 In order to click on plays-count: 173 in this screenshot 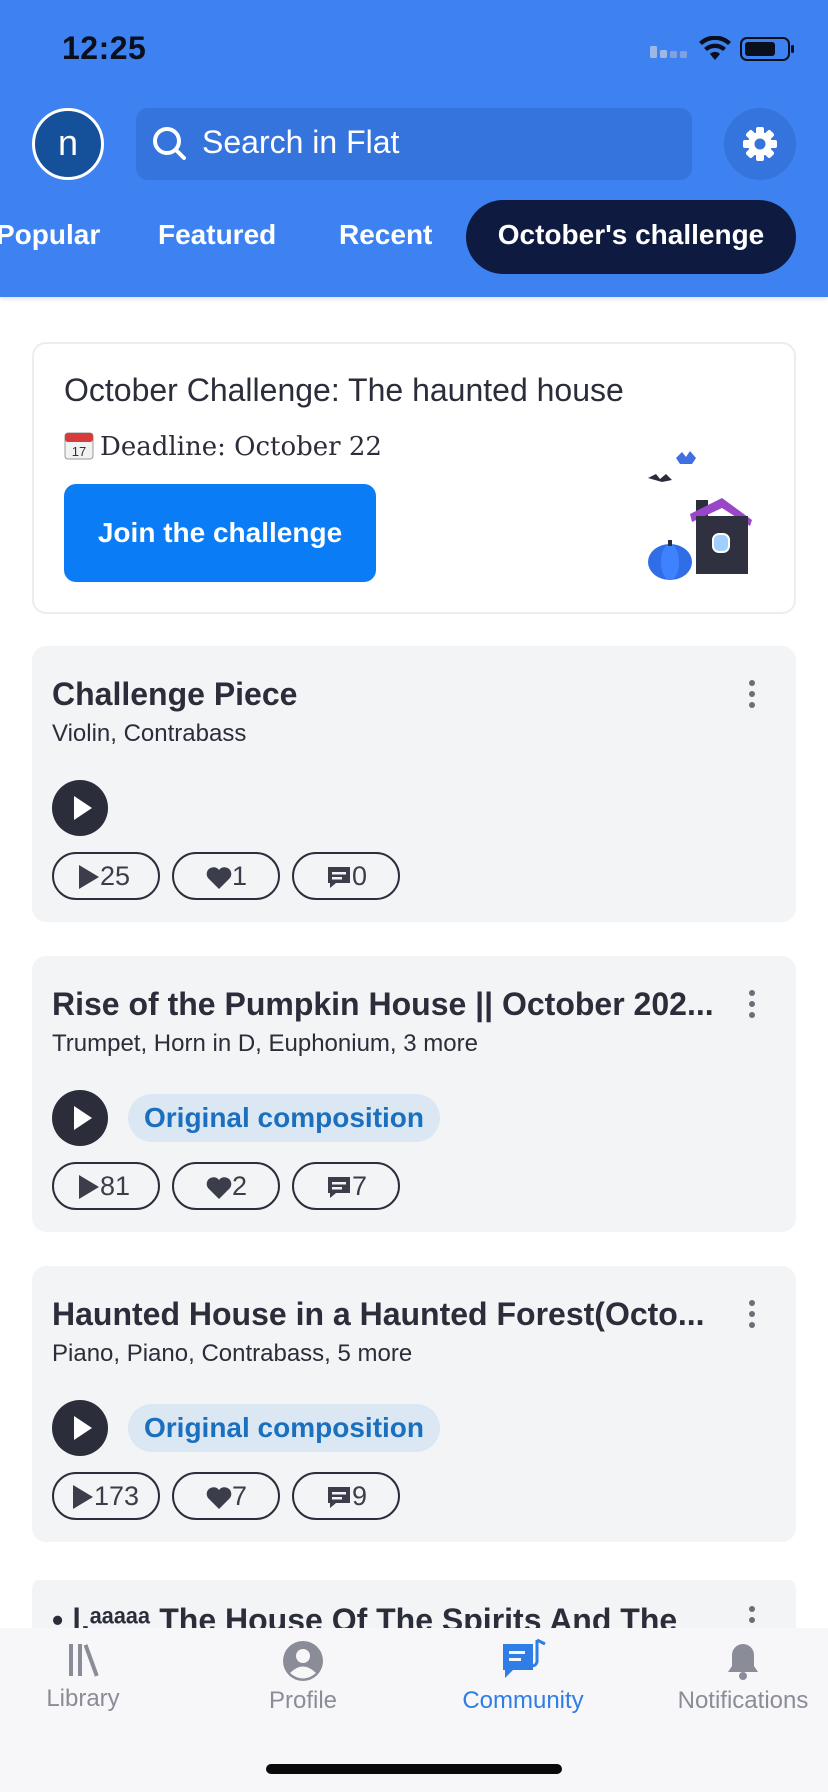, I will do `click(106, 1496)`.